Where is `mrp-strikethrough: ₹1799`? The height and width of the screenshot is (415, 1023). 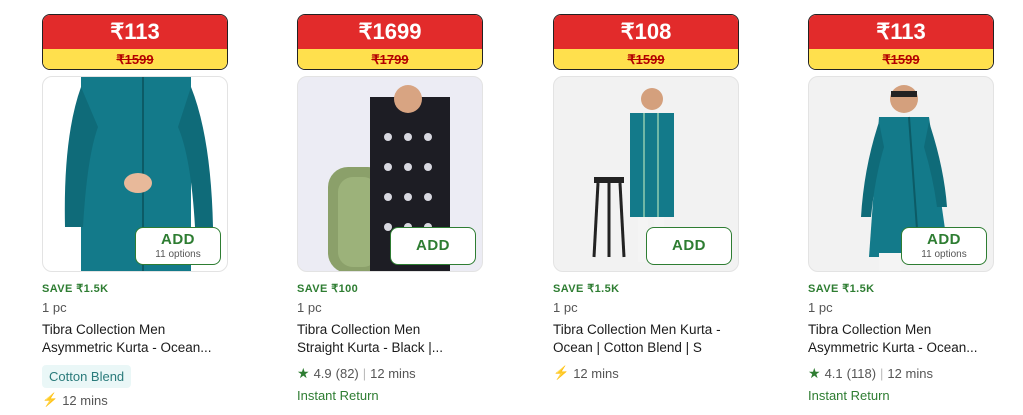
mrp-strikethrough: ₹1799 is located at coordinates (390, 59).